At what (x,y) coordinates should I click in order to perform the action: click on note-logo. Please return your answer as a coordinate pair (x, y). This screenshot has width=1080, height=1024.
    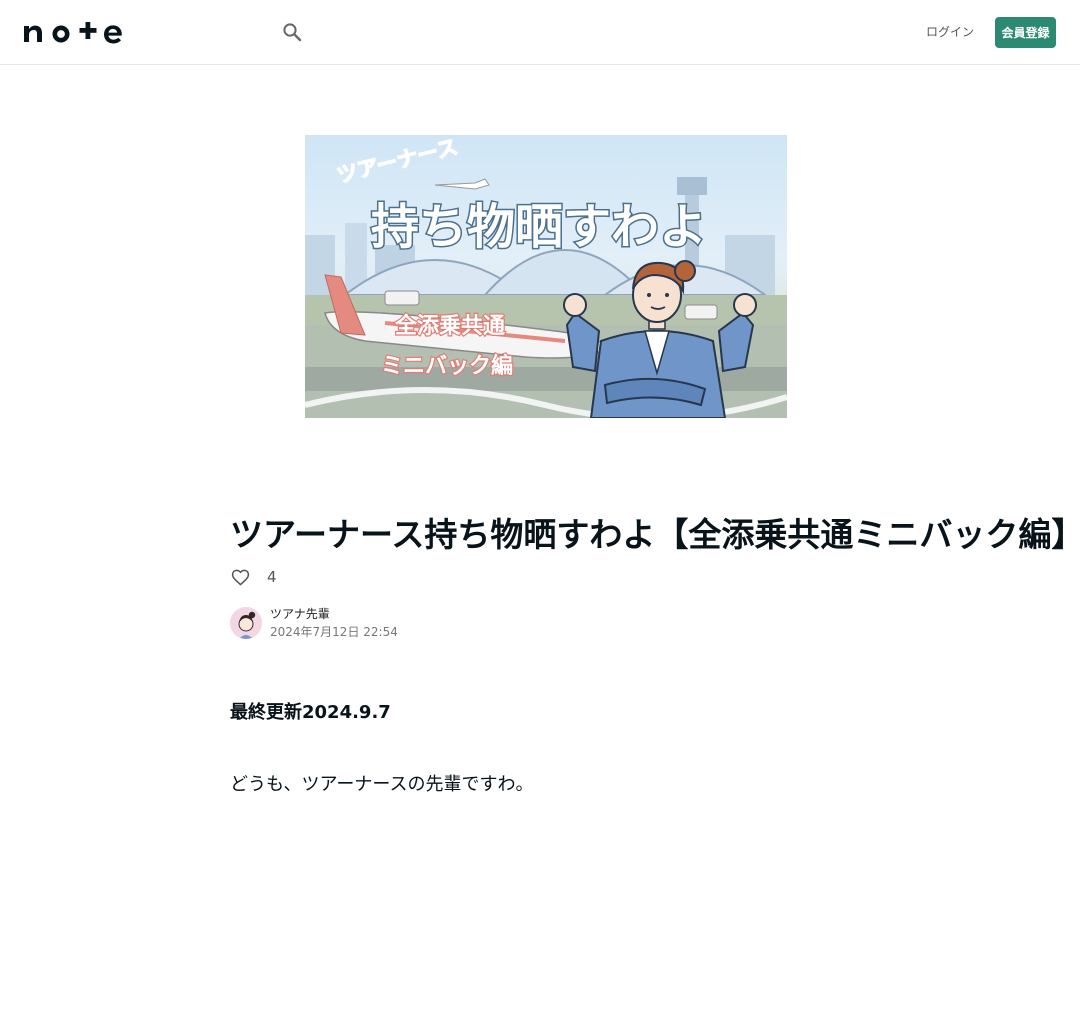
    Looking at the image, I should click on (74, 32).